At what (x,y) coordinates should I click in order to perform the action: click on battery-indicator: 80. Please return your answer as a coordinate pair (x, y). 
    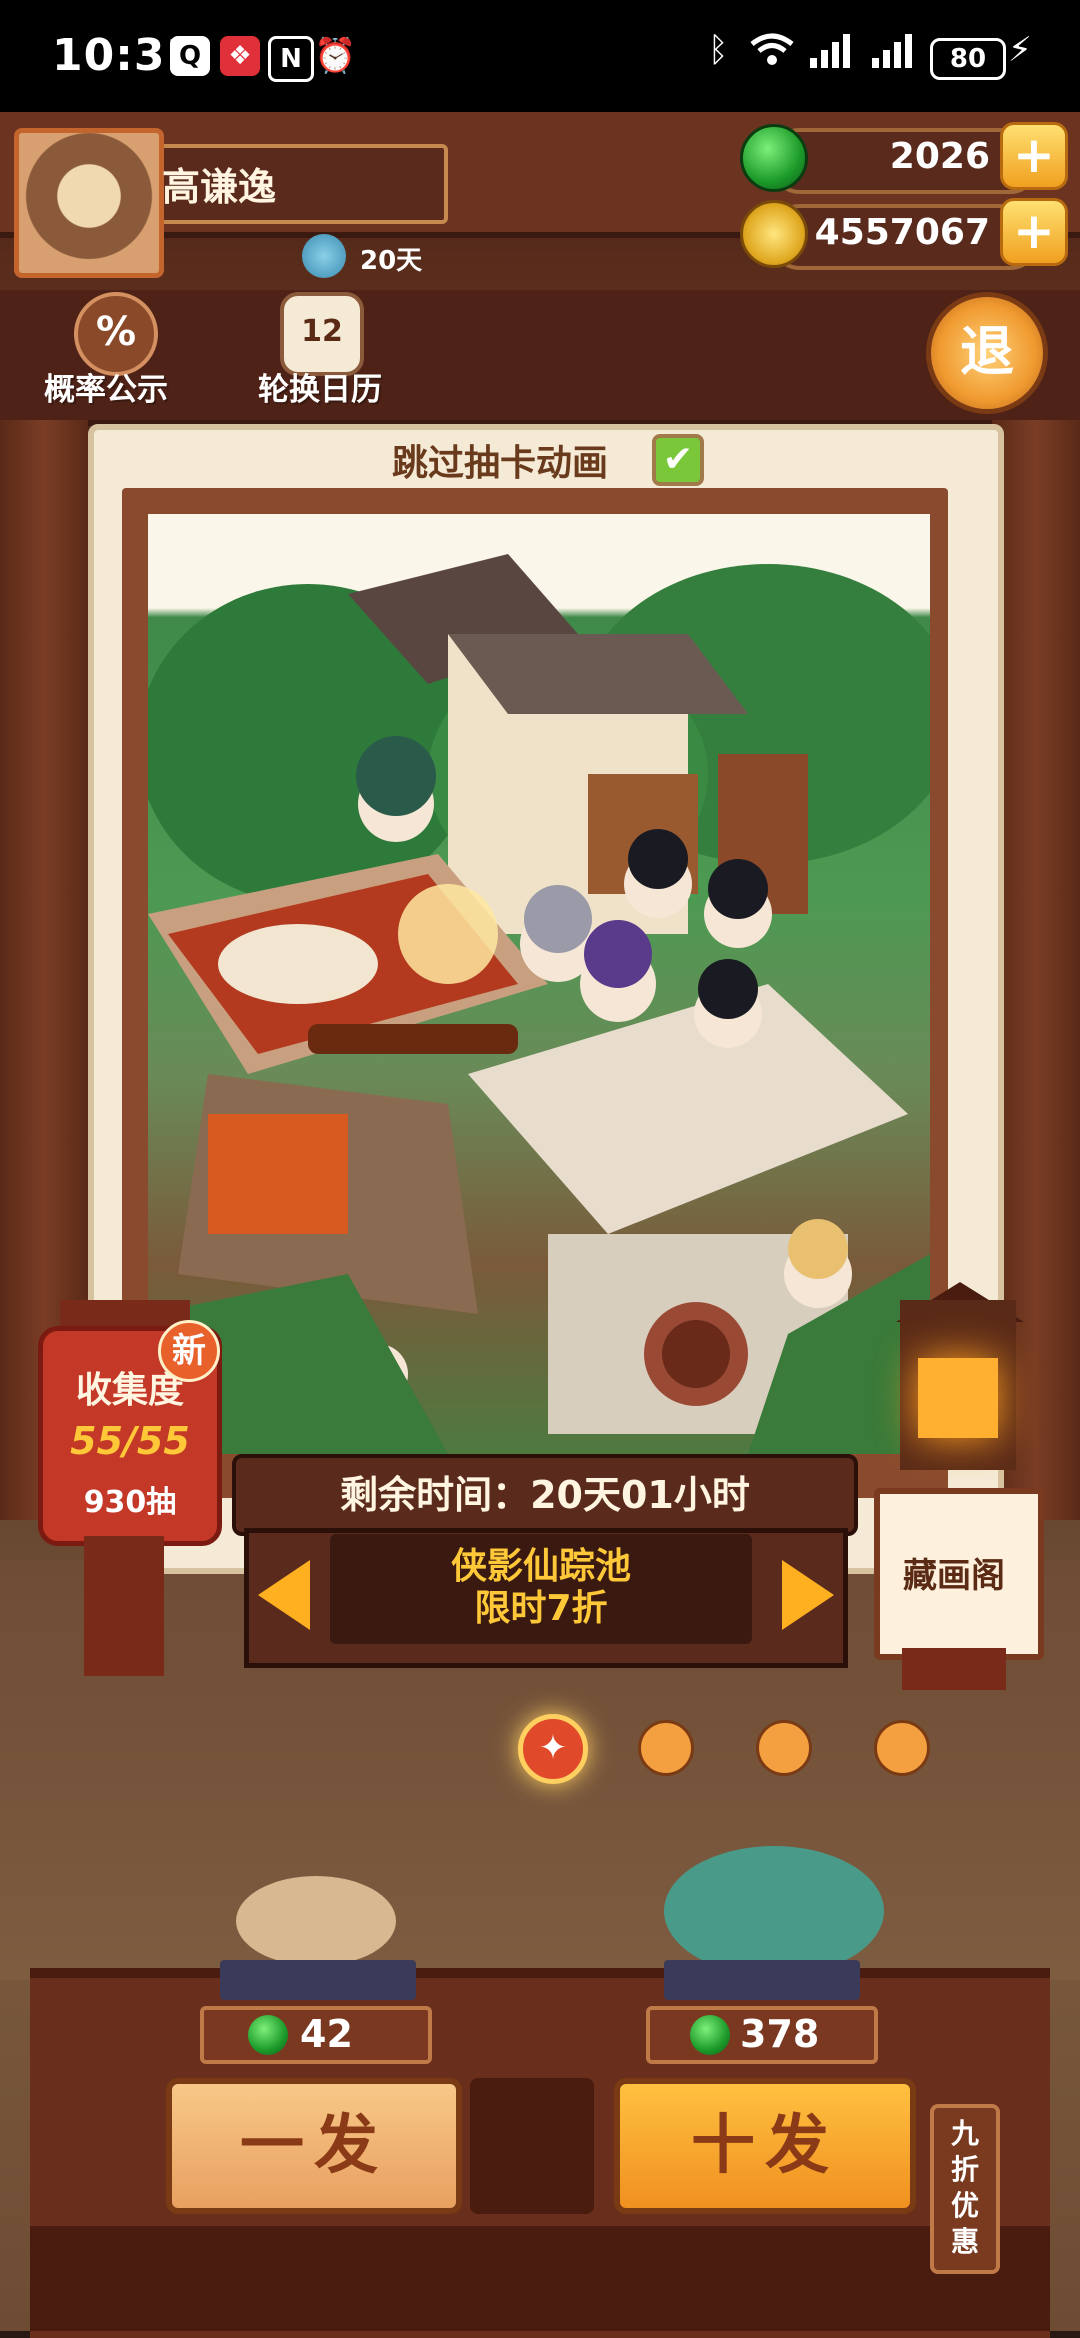
    Looking at the image, I should click on (968, 59).